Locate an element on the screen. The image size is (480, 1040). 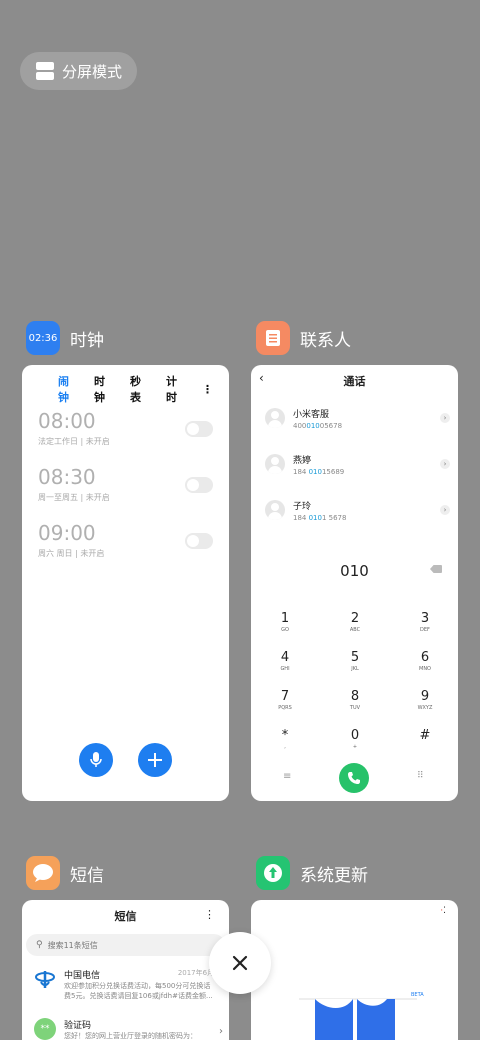
clock-app-name: 时钟 is located at coordinates (87, 340).